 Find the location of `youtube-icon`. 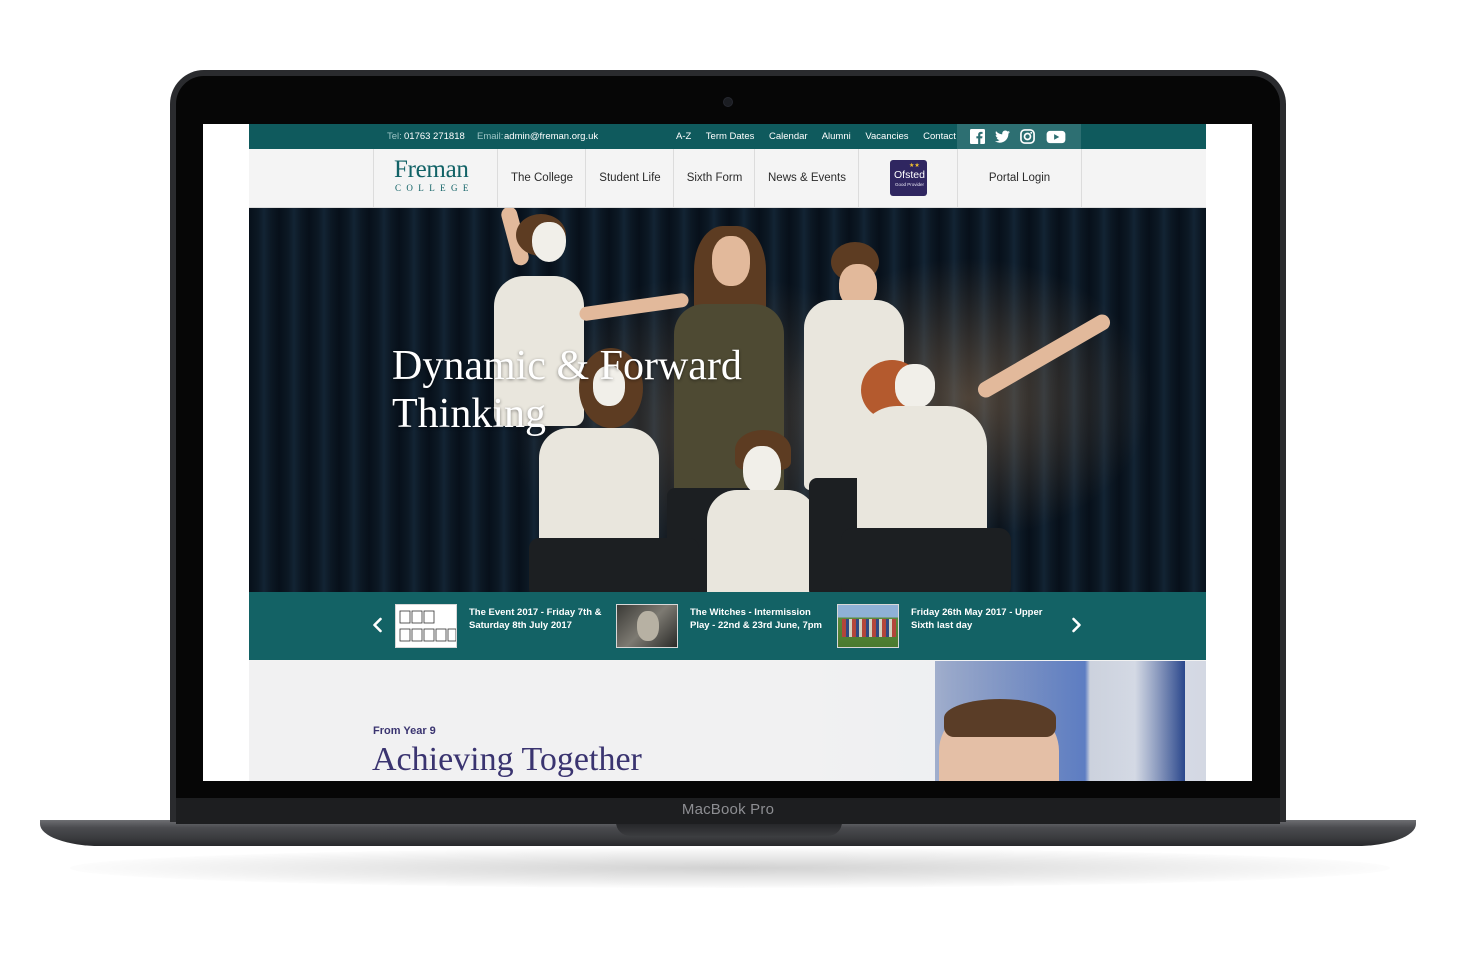

youtube-icon is located at coordinates (1056, 136).